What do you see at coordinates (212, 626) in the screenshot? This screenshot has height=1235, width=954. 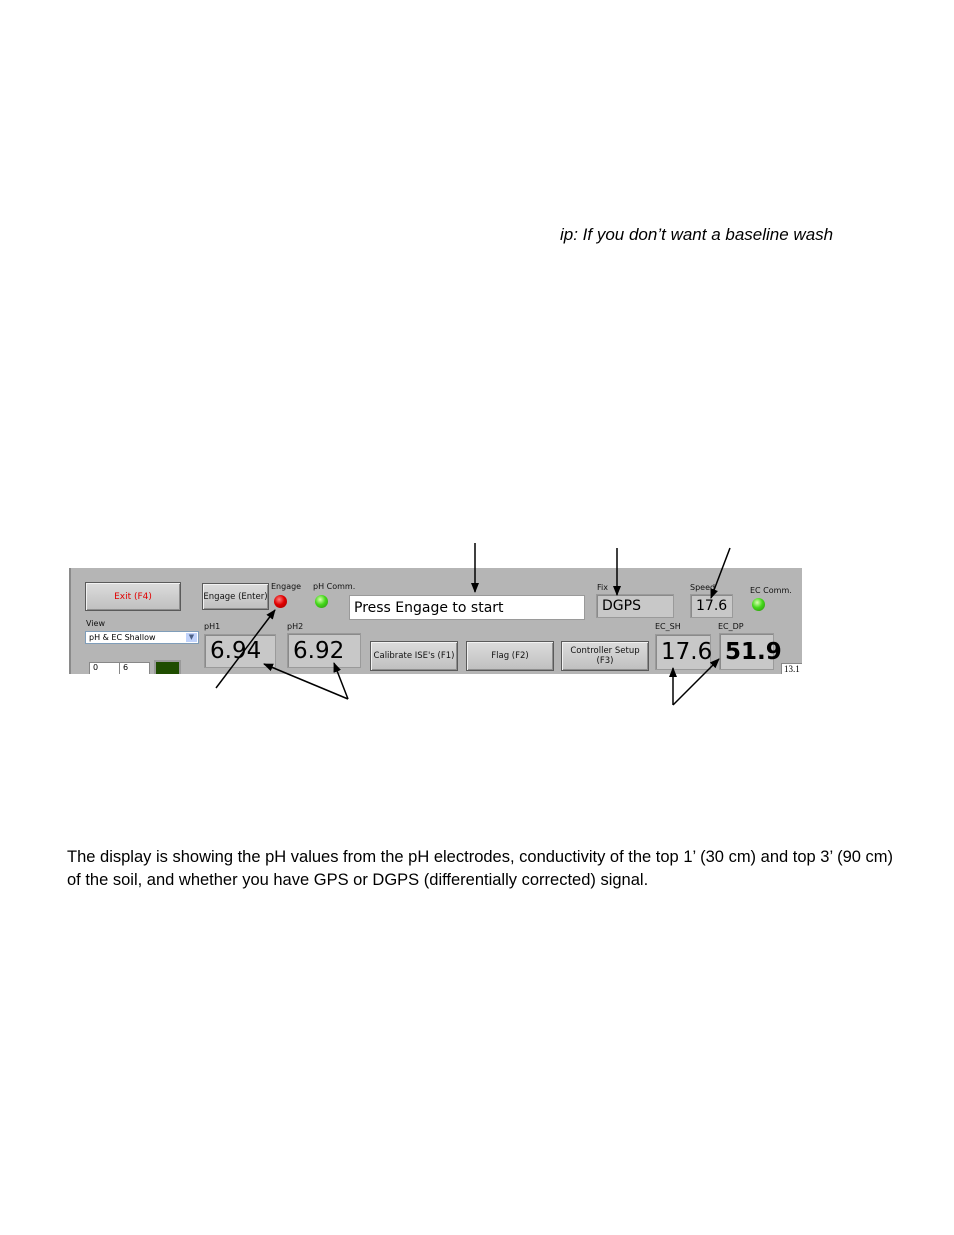 I see `ph1-label: pH1` at bounding box center [212, 626].